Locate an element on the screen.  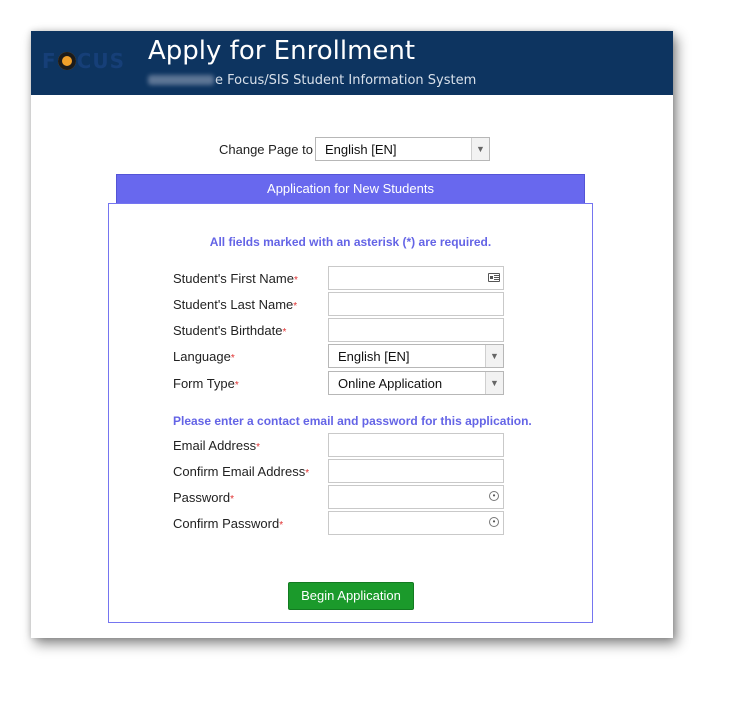
page-title: Apply for Enrollment is located at coordinates (282, 51).